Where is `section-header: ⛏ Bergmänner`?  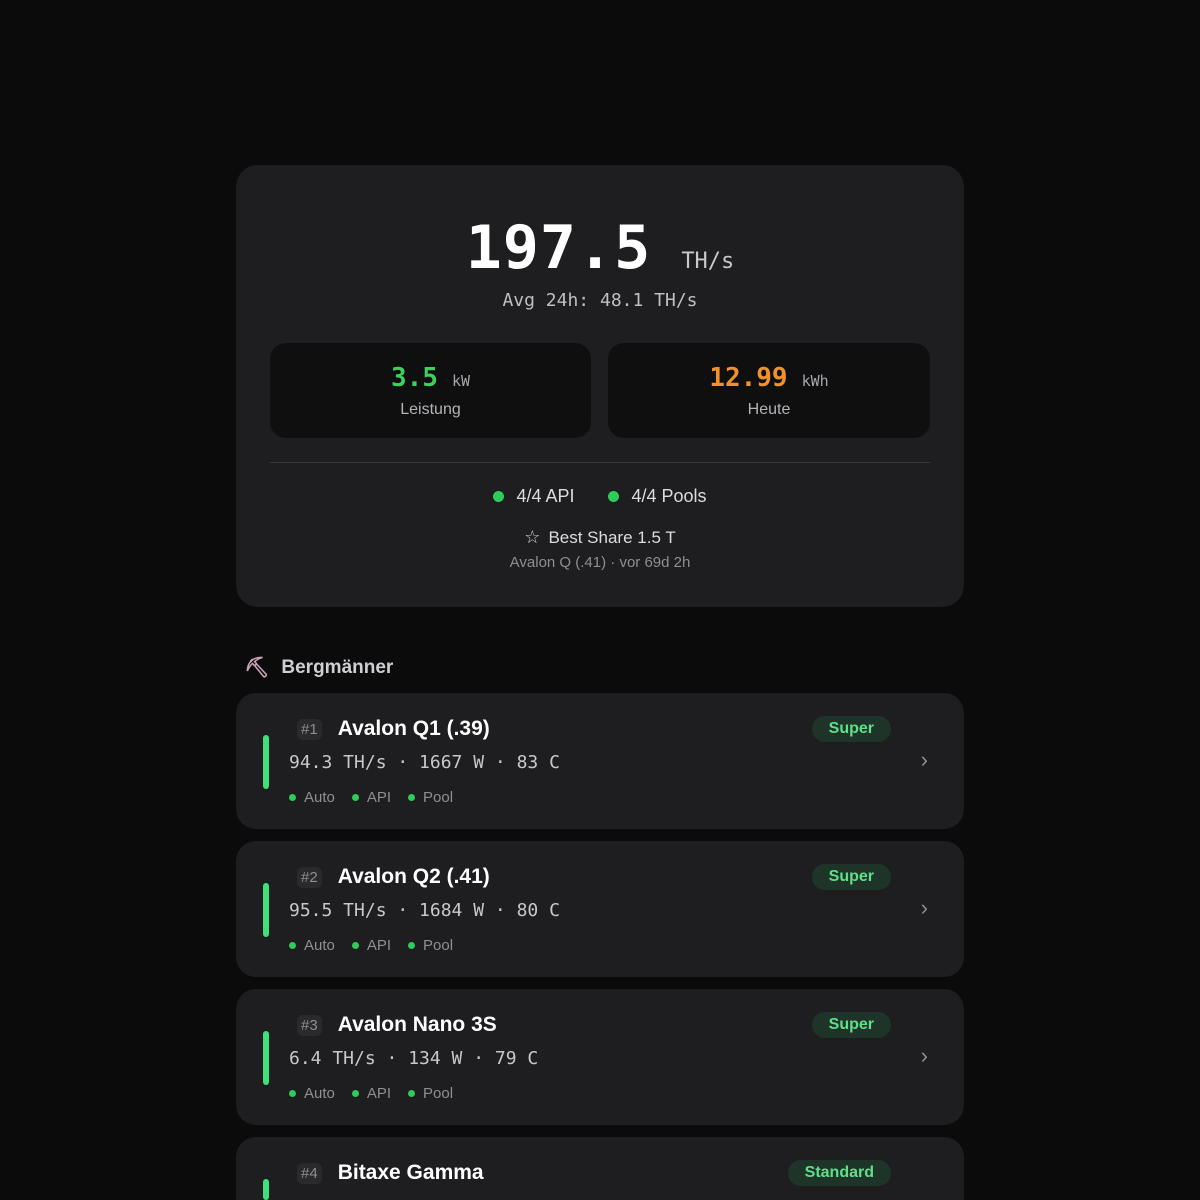
section-header: ⛏ Bergmänner is located at coordinates (318, 667).